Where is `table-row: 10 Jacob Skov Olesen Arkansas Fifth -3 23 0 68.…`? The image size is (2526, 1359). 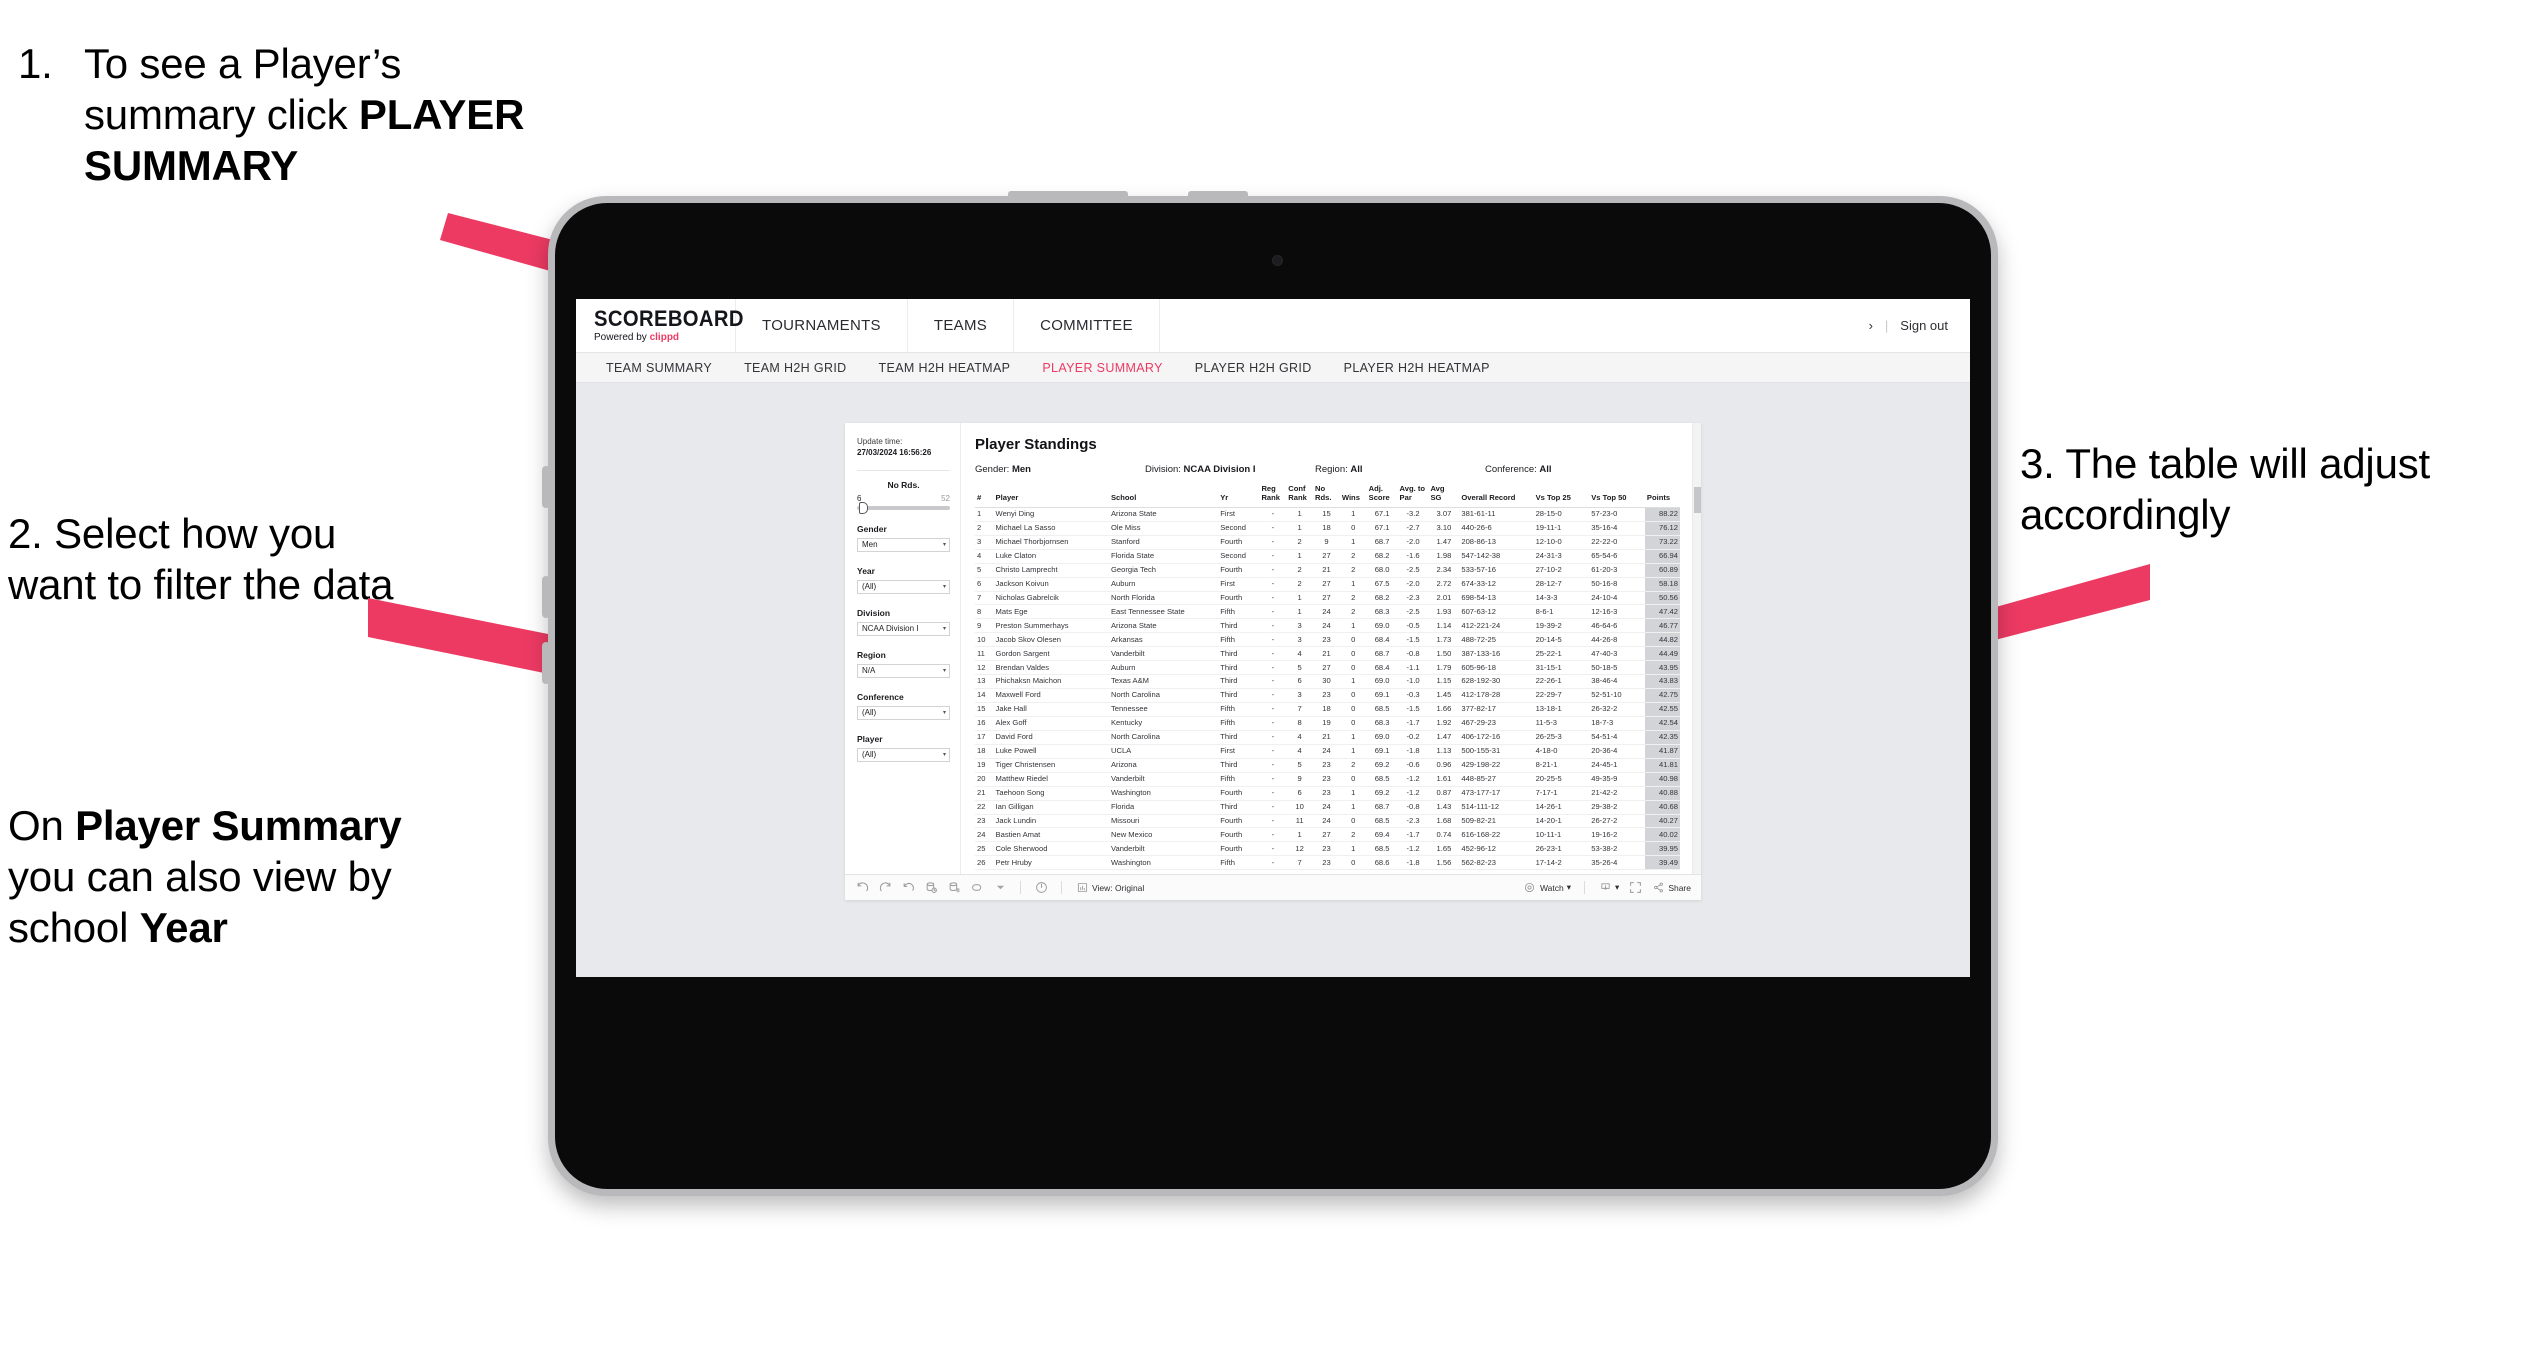 table-row: 10 Jacob Skov Olesen Arkansas Fifth -3 23 0 68.… is located at coordinates (1327, 640).